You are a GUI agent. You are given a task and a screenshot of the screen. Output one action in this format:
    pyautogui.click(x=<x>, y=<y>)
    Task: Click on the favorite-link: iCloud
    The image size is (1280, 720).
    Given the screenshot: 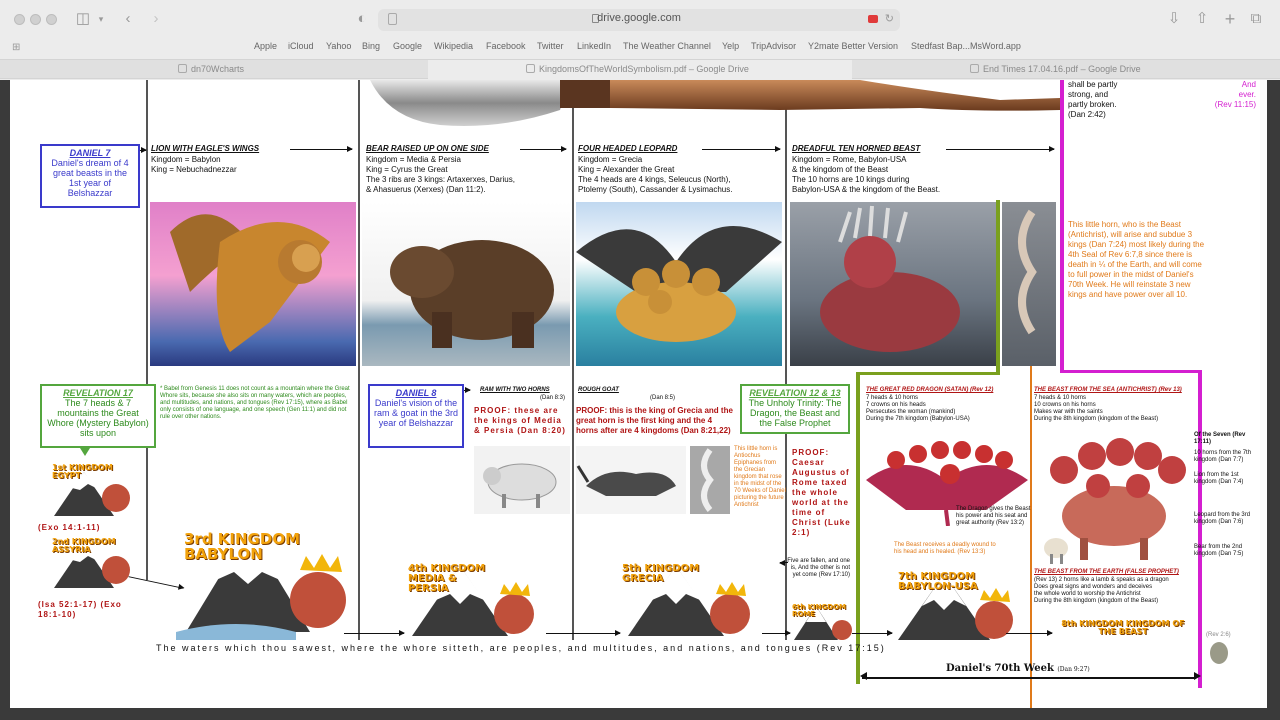 What is the action you would take?
    pyautogui.click(x=301, y=46)
    